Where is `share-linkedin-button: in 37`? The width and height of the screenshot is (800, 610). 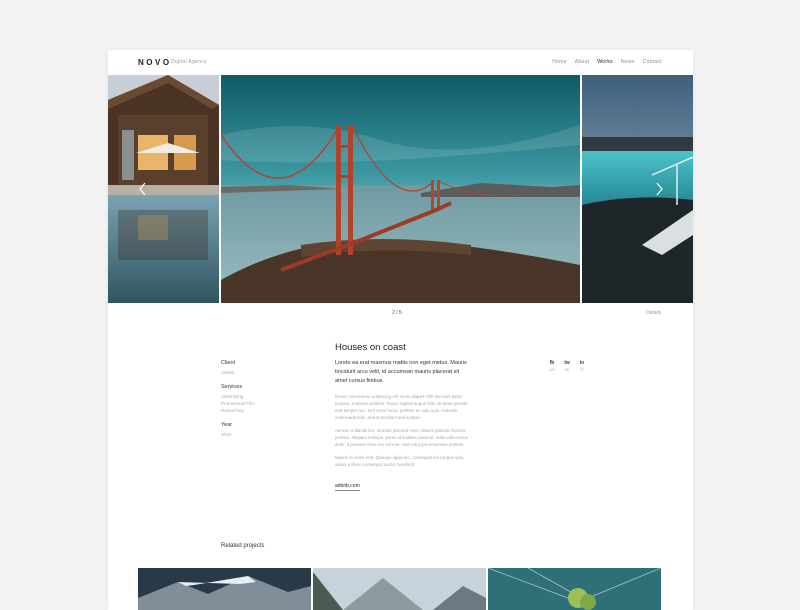
share-linkedin-button: in 37 is located at coordinates (582, 366).